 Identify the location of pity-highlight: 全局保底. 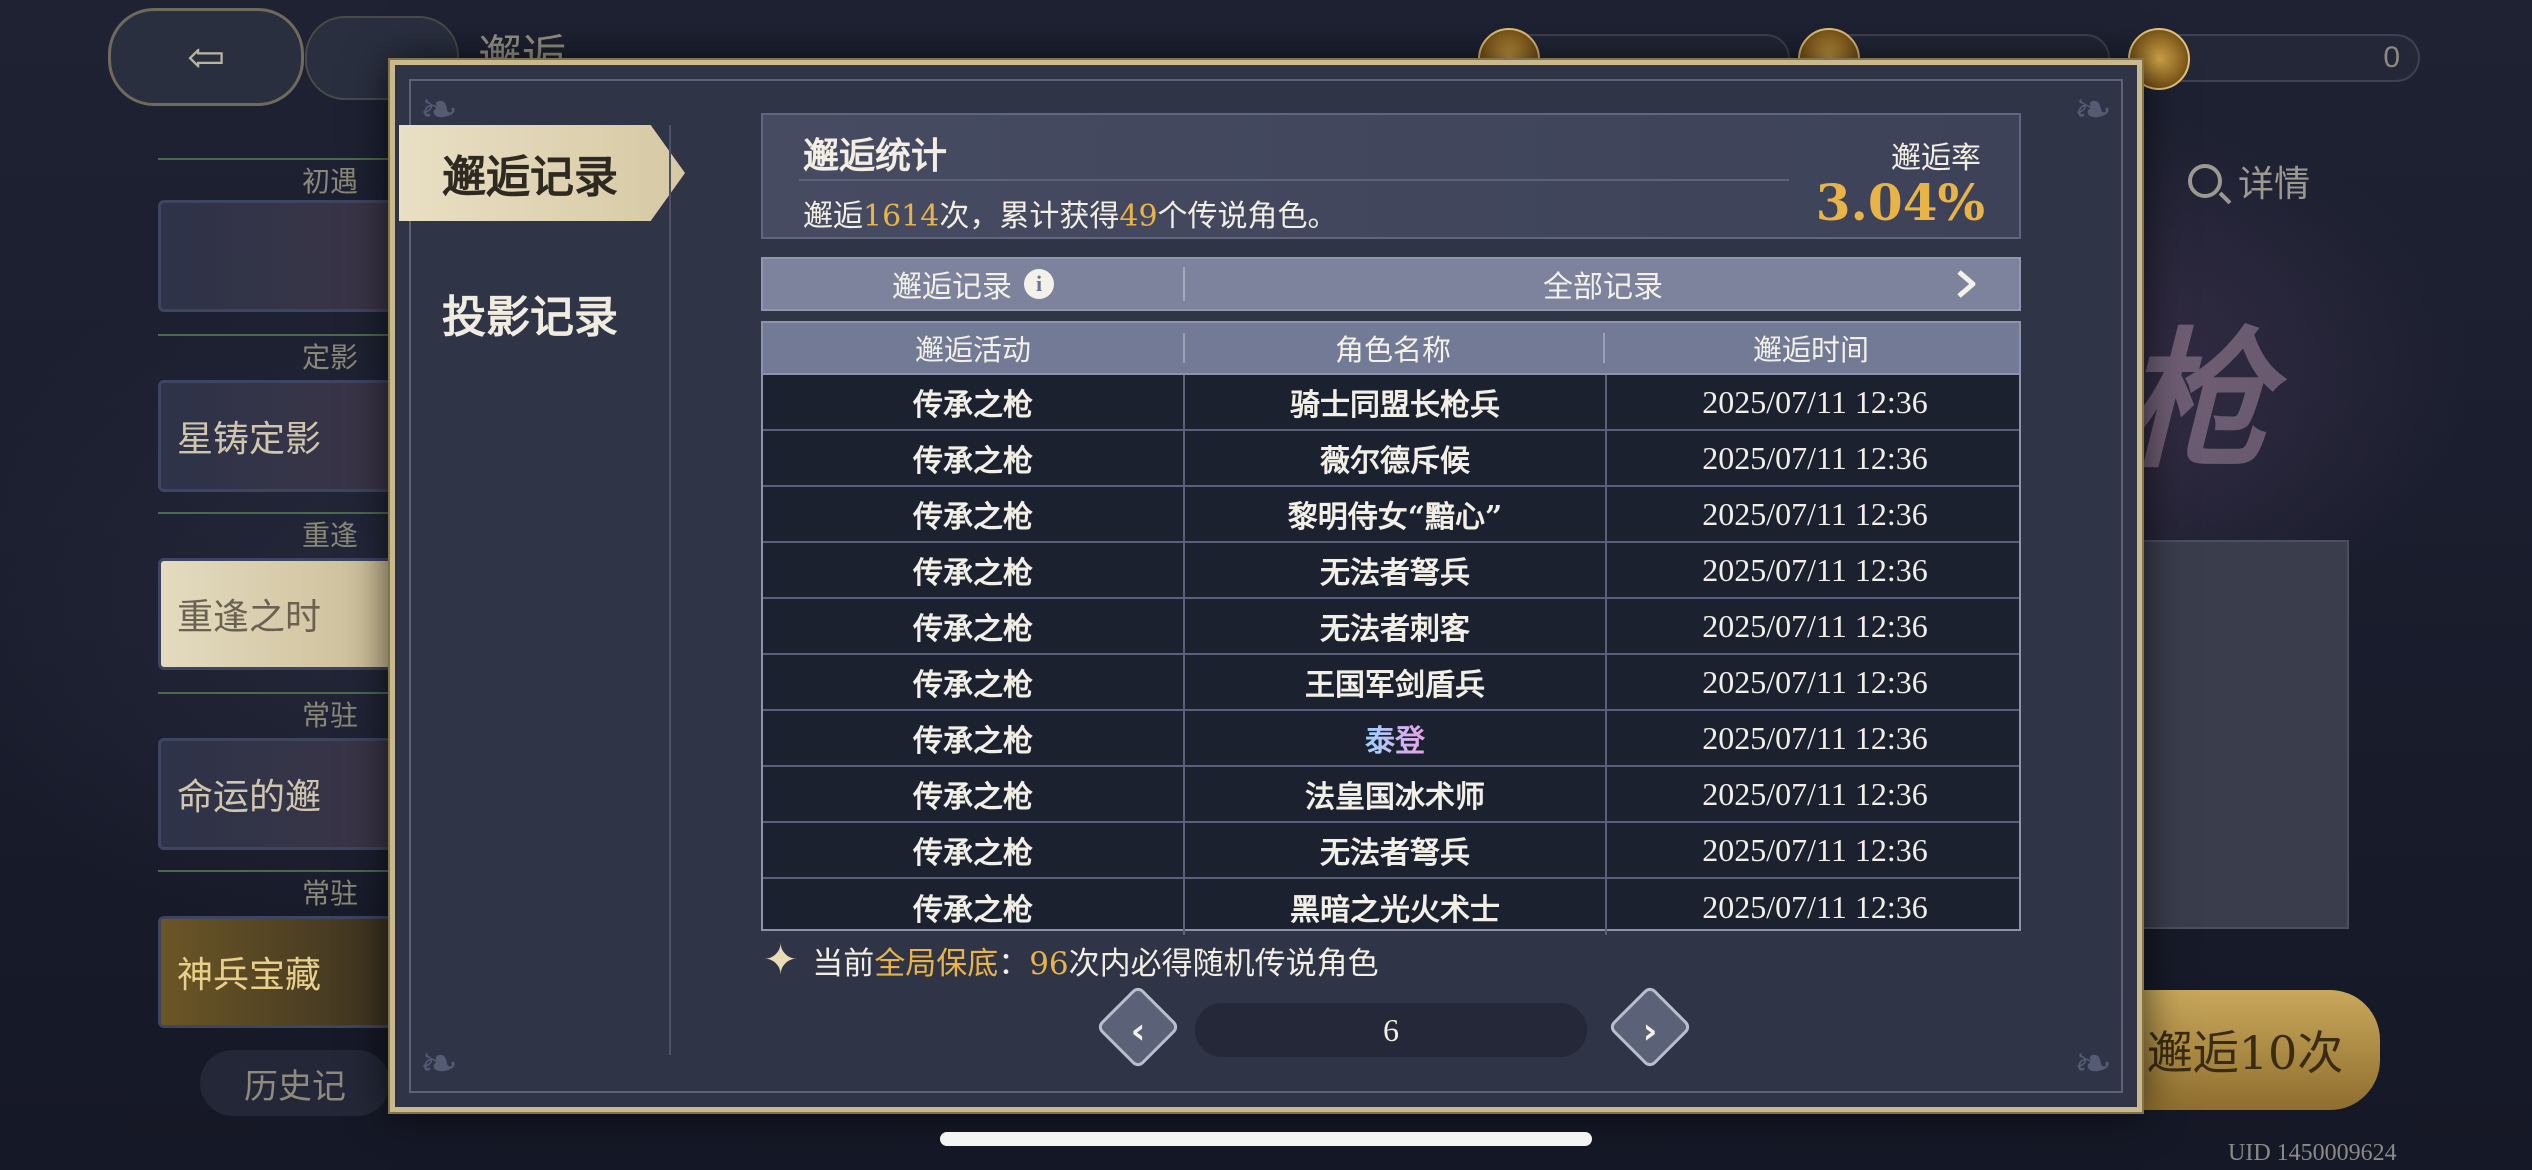
(936, 963).